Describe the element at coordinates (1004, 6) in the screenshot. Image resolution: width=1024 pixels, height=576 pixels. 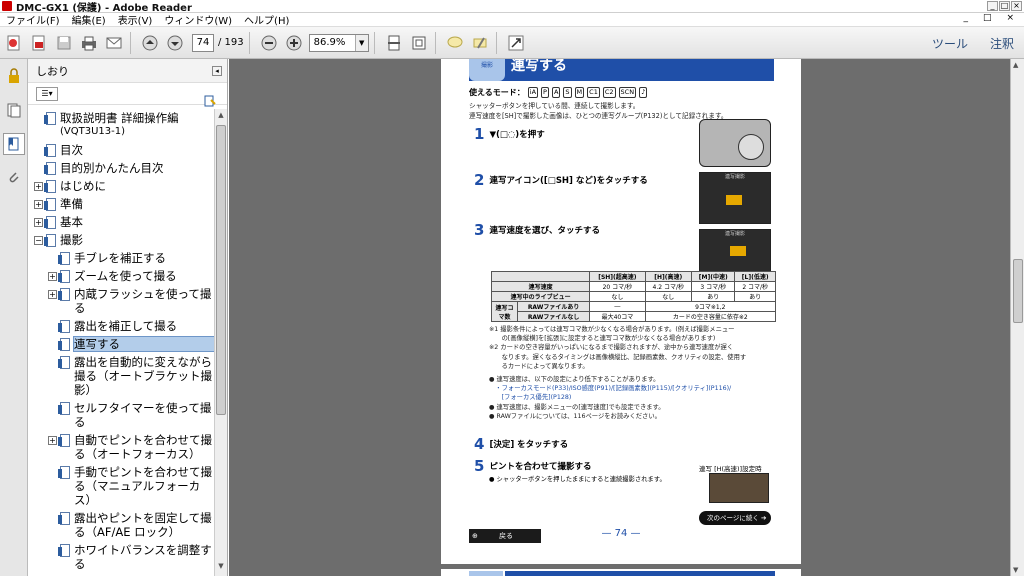
I see `maximize-button: □` at that location.